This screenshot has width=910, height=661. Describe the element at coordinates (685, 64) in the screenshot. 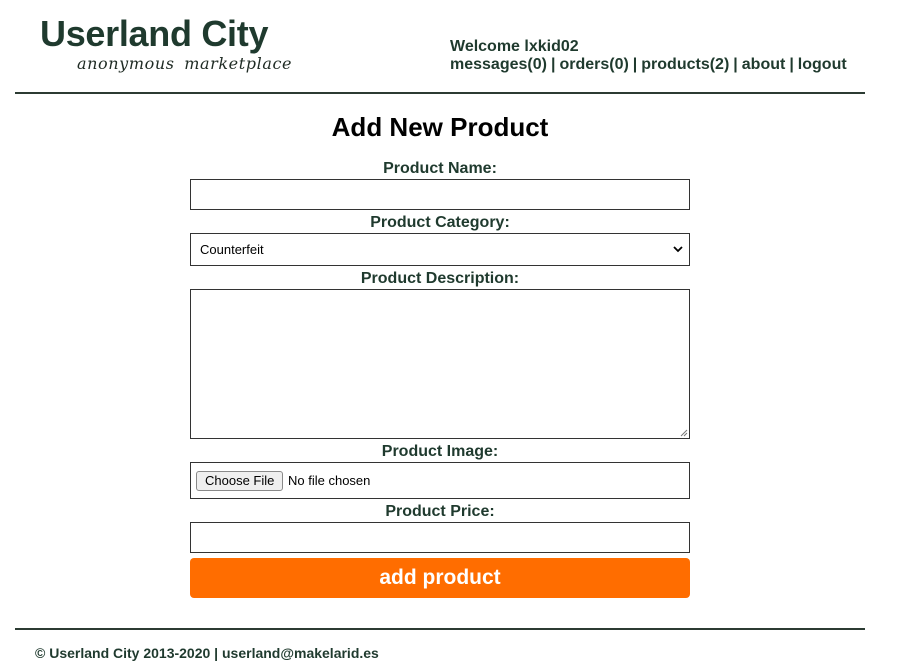

I see `products-link: products(2)` at that location.